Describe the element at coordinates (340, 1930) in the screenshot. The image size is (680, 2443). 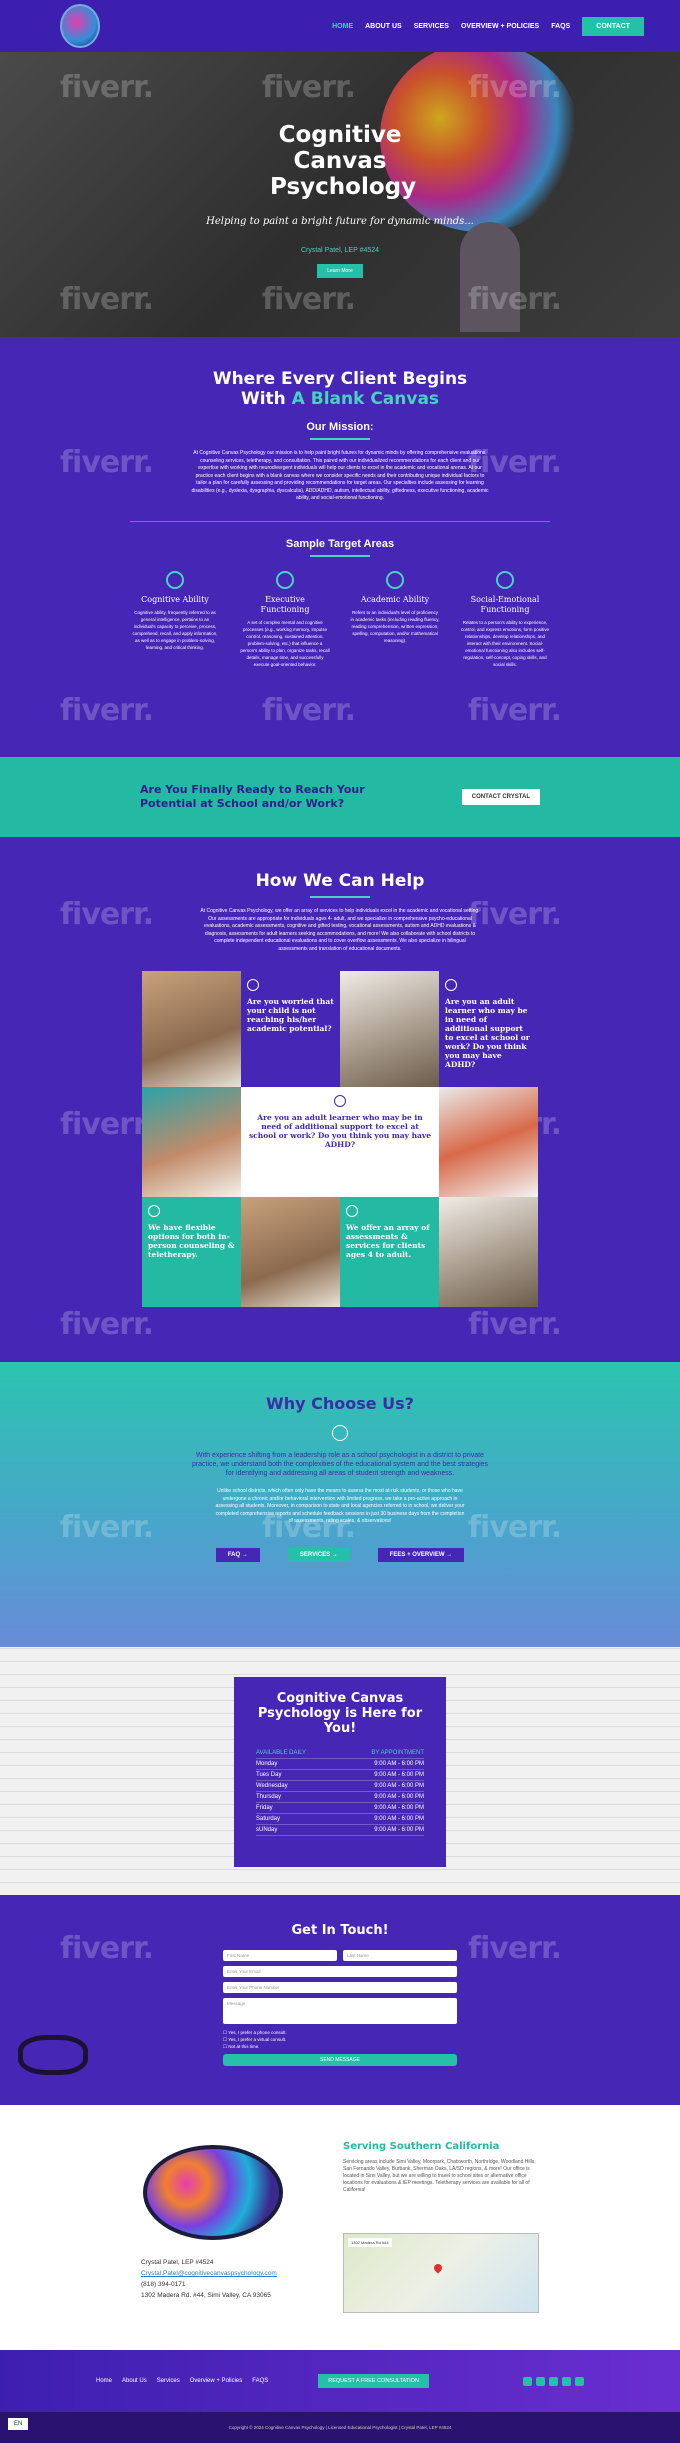
I see `contact-title: Get In Touch!` at that location.